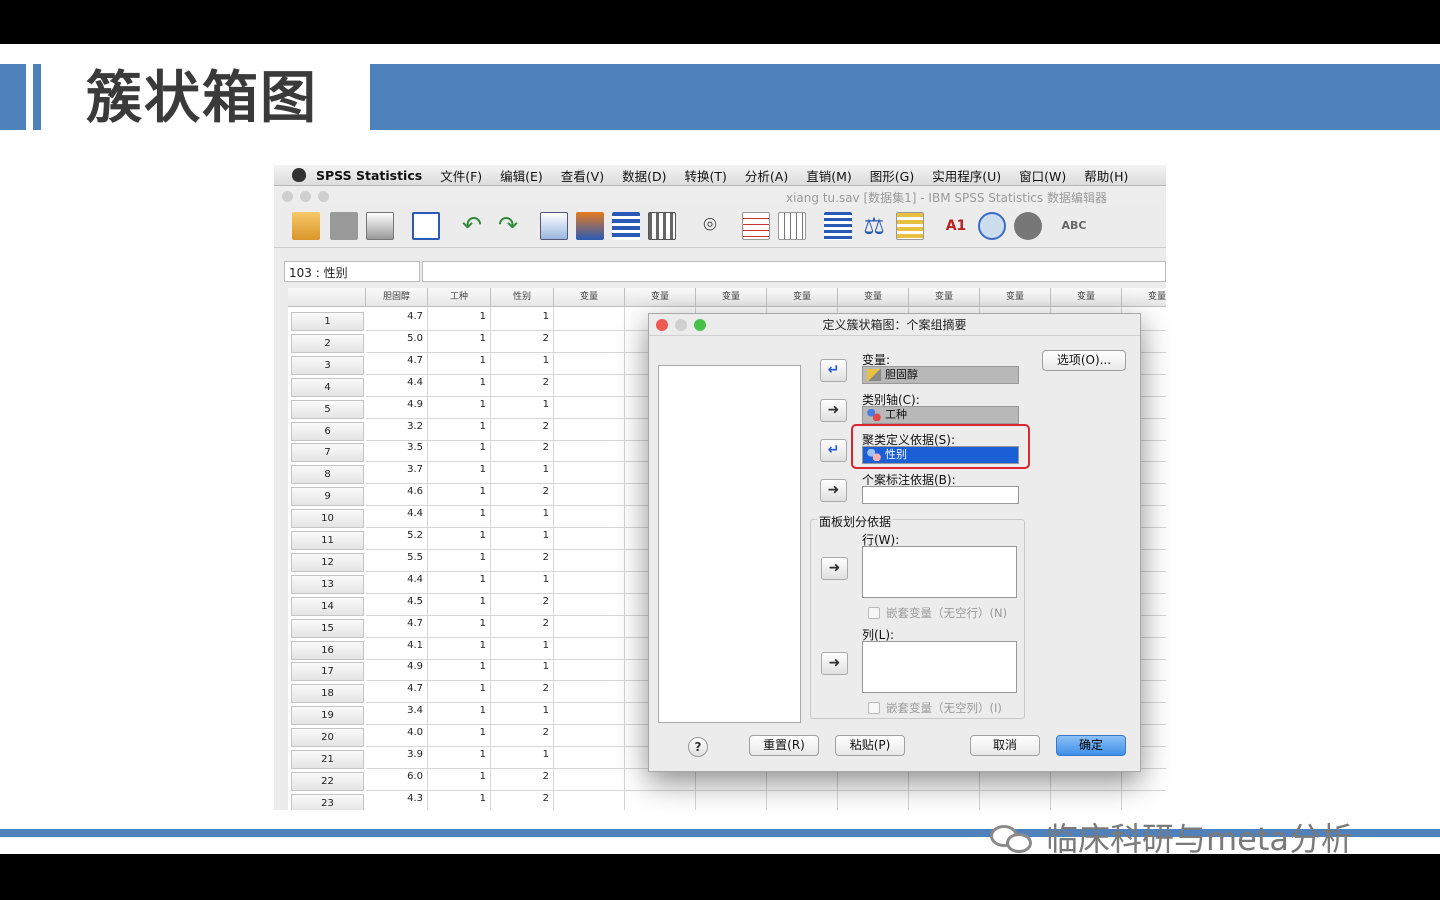  I want to click on row-header: 7, so click(327, 453).